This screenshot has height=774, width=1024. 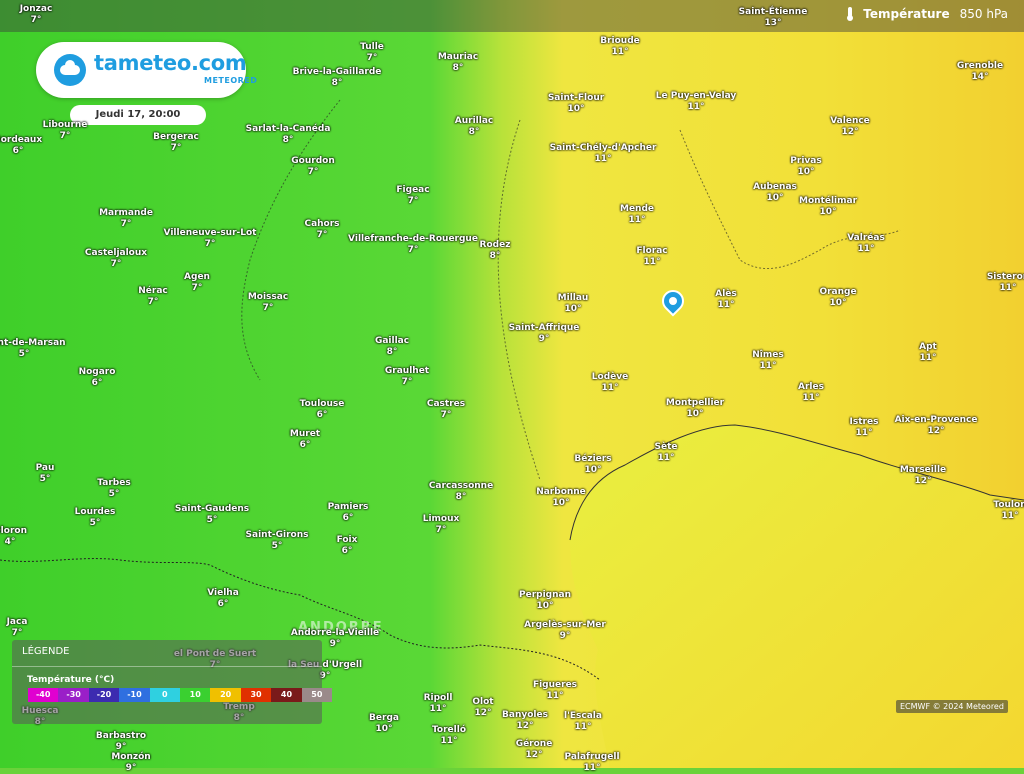 What do you see at coordinates (482, 708) in the screenshot?
I see `city-label: Olot 12°` at bounding box center [482, 708].